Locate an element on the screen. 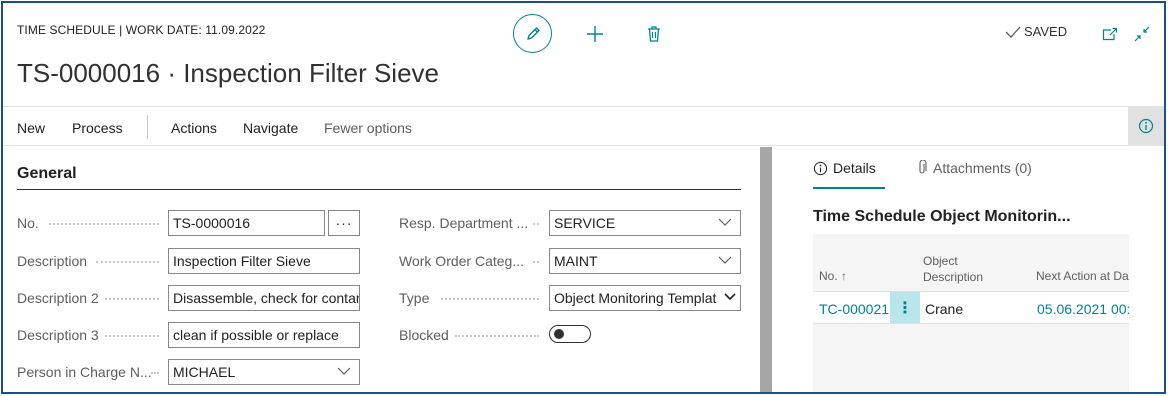 This screenshot has height=396, width=1168. action-separator is located at coordinates (147, 127).